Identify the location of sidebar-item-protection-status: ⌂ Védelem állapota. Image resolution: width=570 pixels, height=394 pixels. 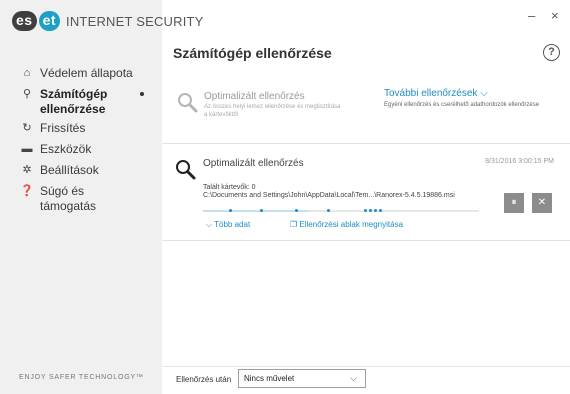
(81, 73).